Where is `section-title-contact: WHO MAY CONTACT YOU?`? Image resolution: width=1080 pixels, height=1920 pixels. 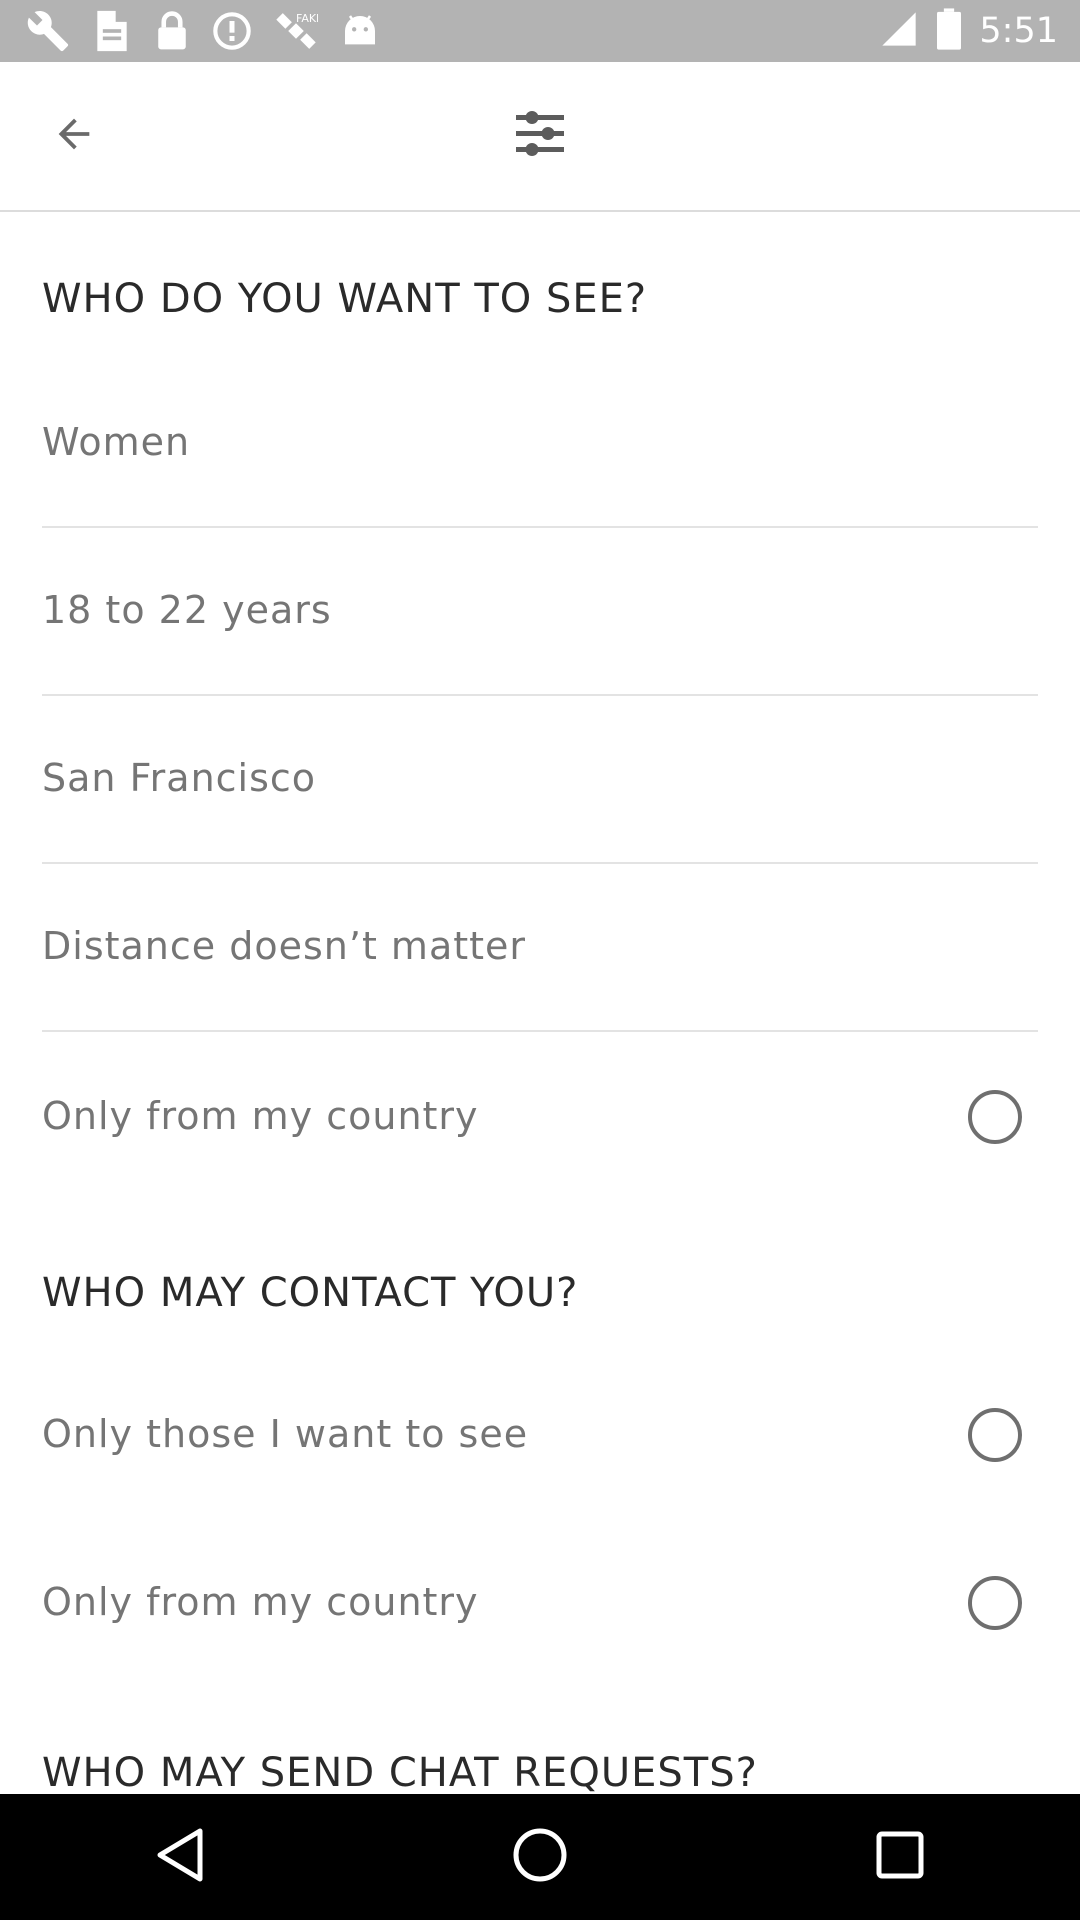 section-title-contact: WHO MAY CONTACT YOU? is located at coordinates (310, 1293).